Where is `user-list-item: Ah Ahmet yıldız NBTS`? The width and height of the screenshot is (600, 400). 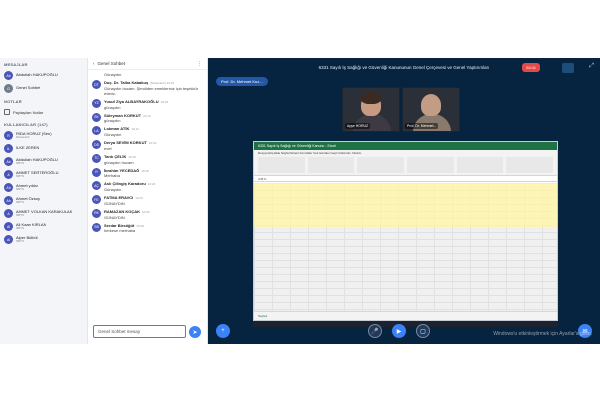
user-list-item: Ah Ahmet yıldız NBTS is located at coordinates (43, 187).